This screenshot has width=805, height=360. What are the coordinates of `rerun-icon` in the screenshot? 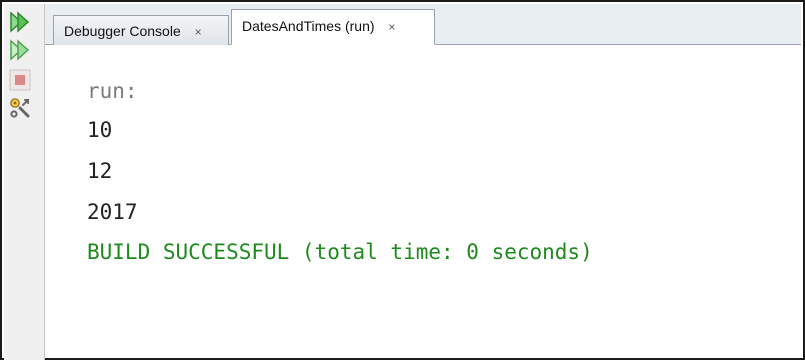 It's located at (20, 22).